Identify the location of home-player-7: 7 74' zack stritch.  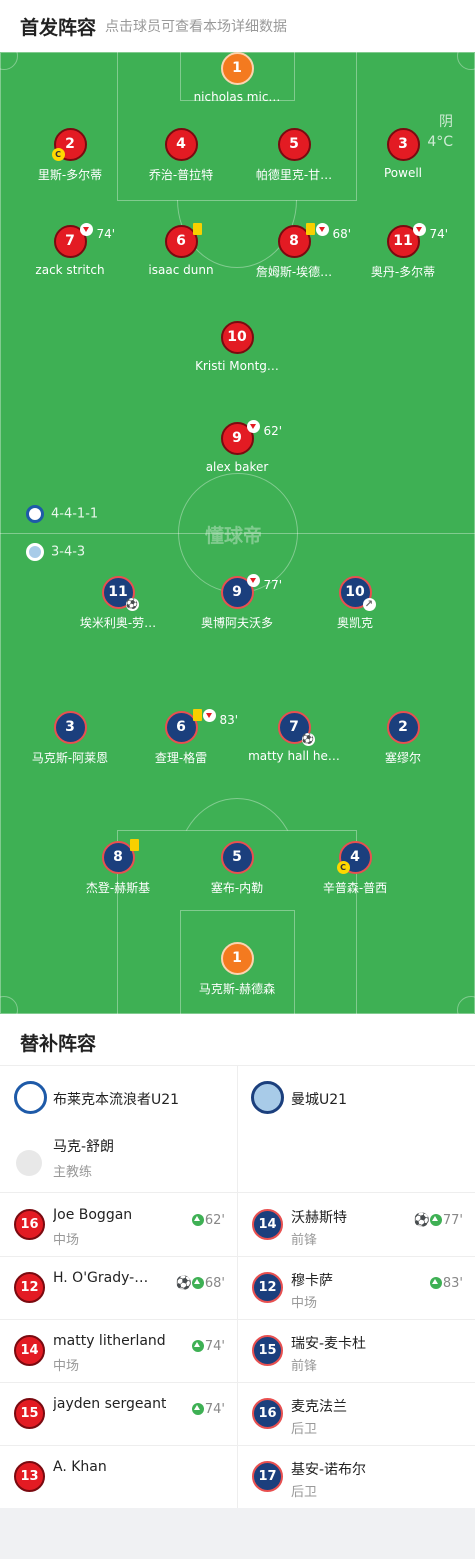
(70, 250).